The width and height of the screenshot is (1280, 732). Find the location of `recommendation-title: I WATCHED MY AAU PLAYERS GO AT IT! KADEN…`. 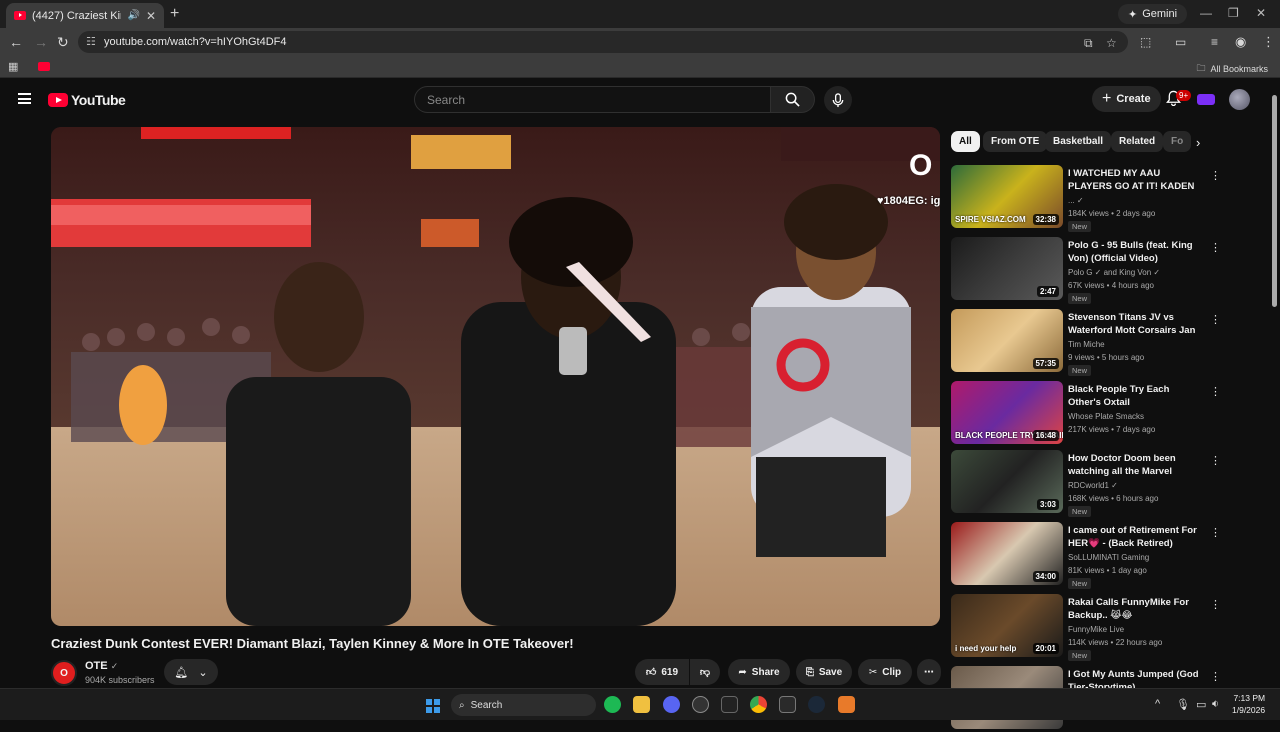

recommendation-title: I WATCHED MY AAU PLAYERS GO AT IT! KADEN… is located at coordinates (1136, 180).